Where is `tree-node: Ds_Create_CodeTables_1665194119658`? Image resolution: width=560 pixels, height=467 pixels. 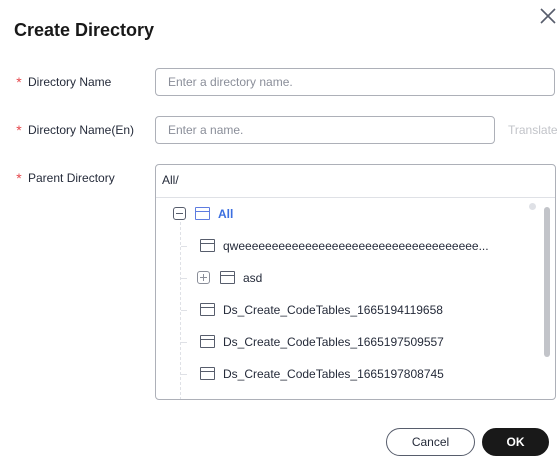 tree-node: Ds_Create_CodeTables_1665194119658 is located at coordinates (346, 310).